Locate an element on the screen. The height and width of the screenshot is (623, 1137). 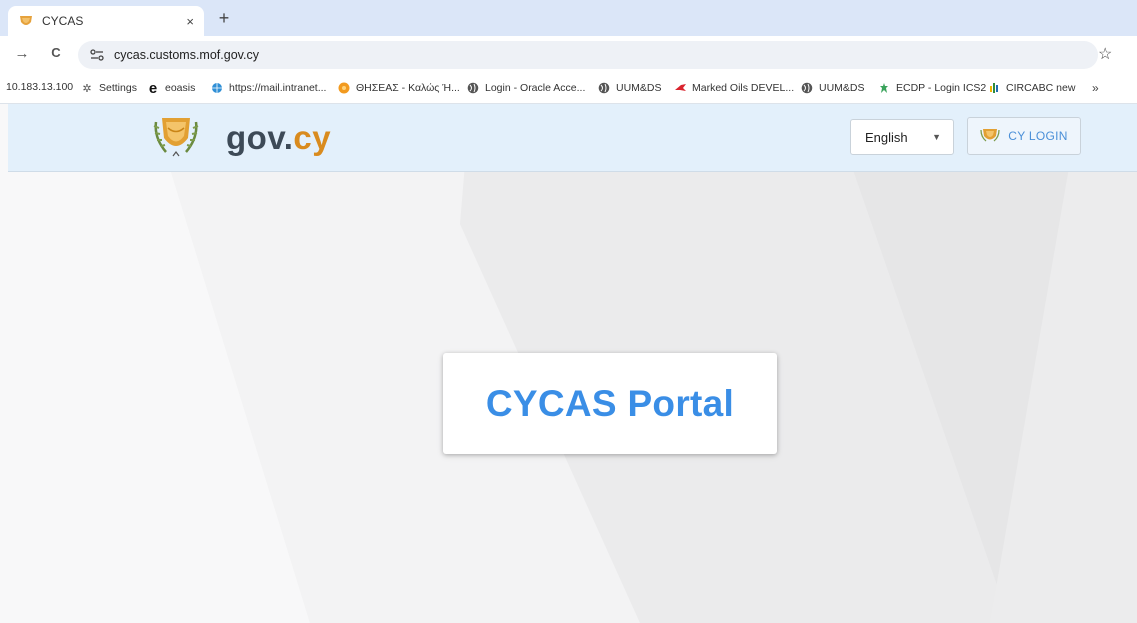
bookmark-item: e eoasis is located at coordinates (171, 88).